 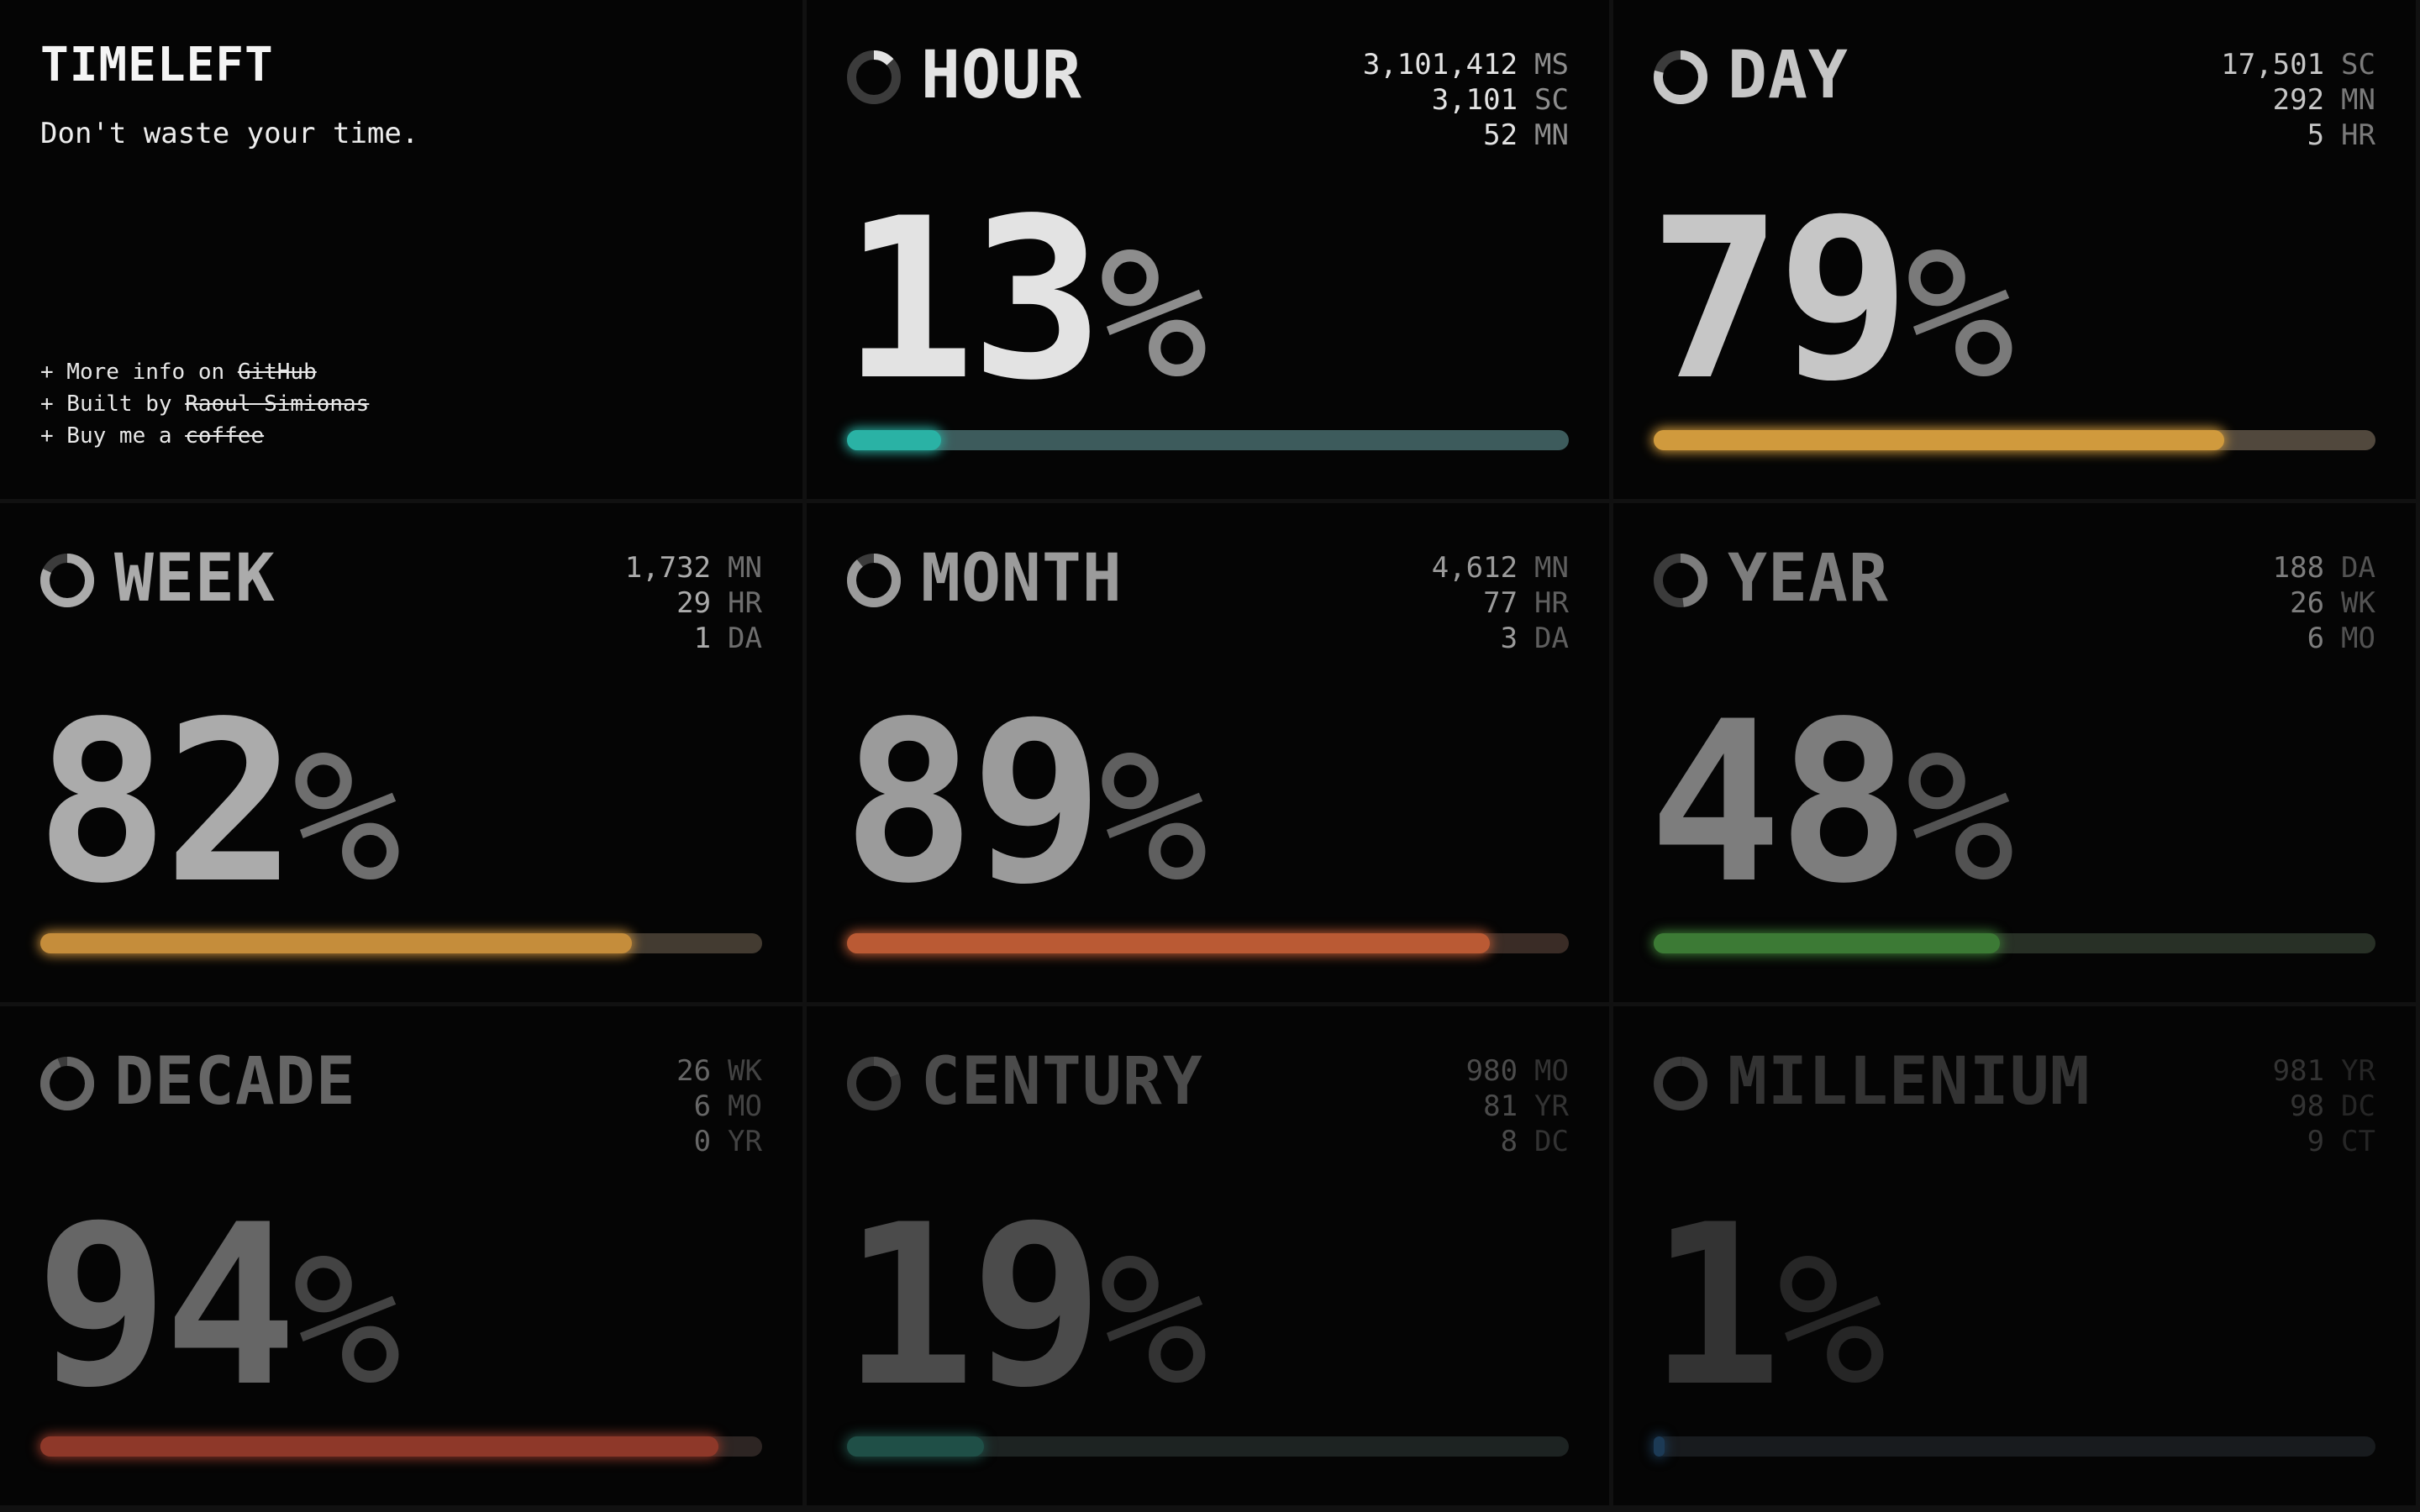 What do you see at coordinates (1552, 64) in the screenshot?
I see `stat-unit: MS` at bounding box center [1552, 64].